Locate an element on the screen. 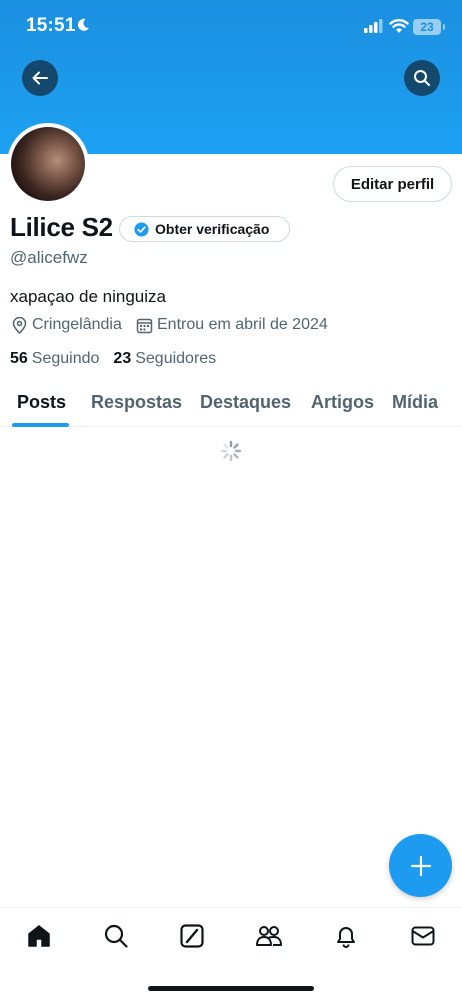 Image resolution: width=462 pixels, height=1000 pixels. wifi-icon is located at coordinates (399, 26).